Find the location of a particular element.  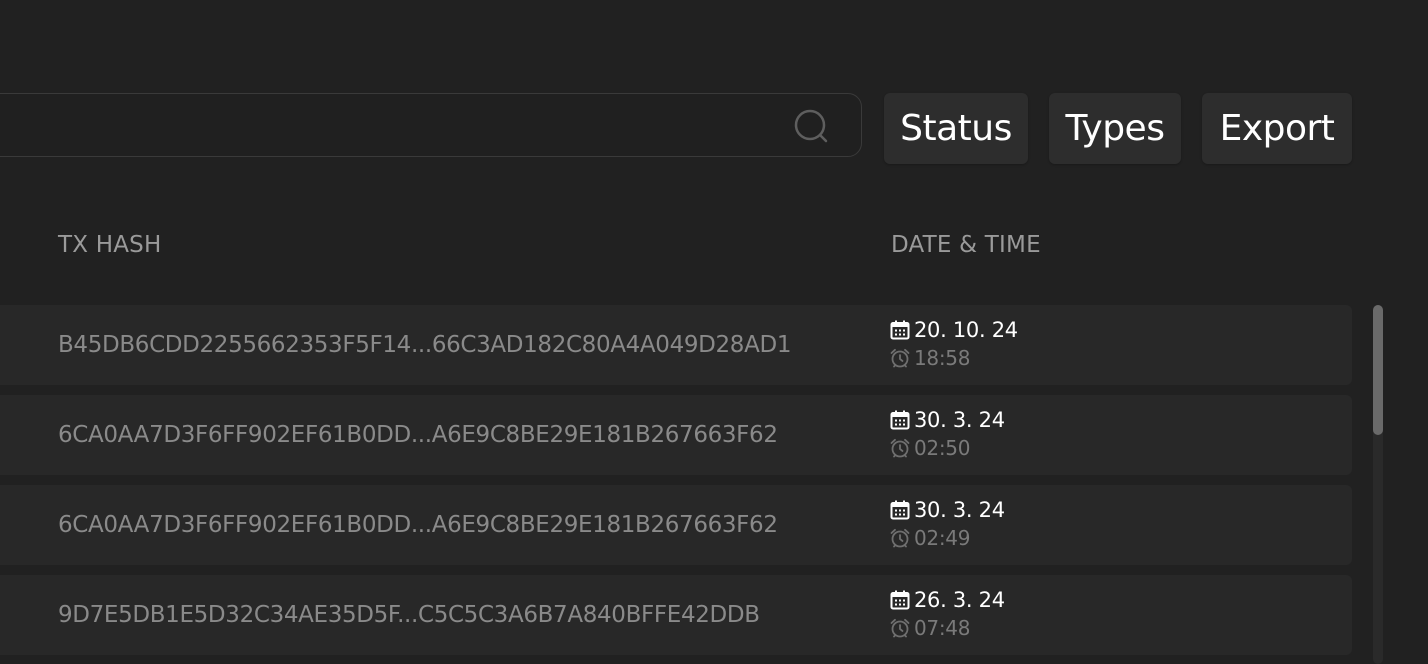

export-button: Export is located at coordinates (1277, 128).